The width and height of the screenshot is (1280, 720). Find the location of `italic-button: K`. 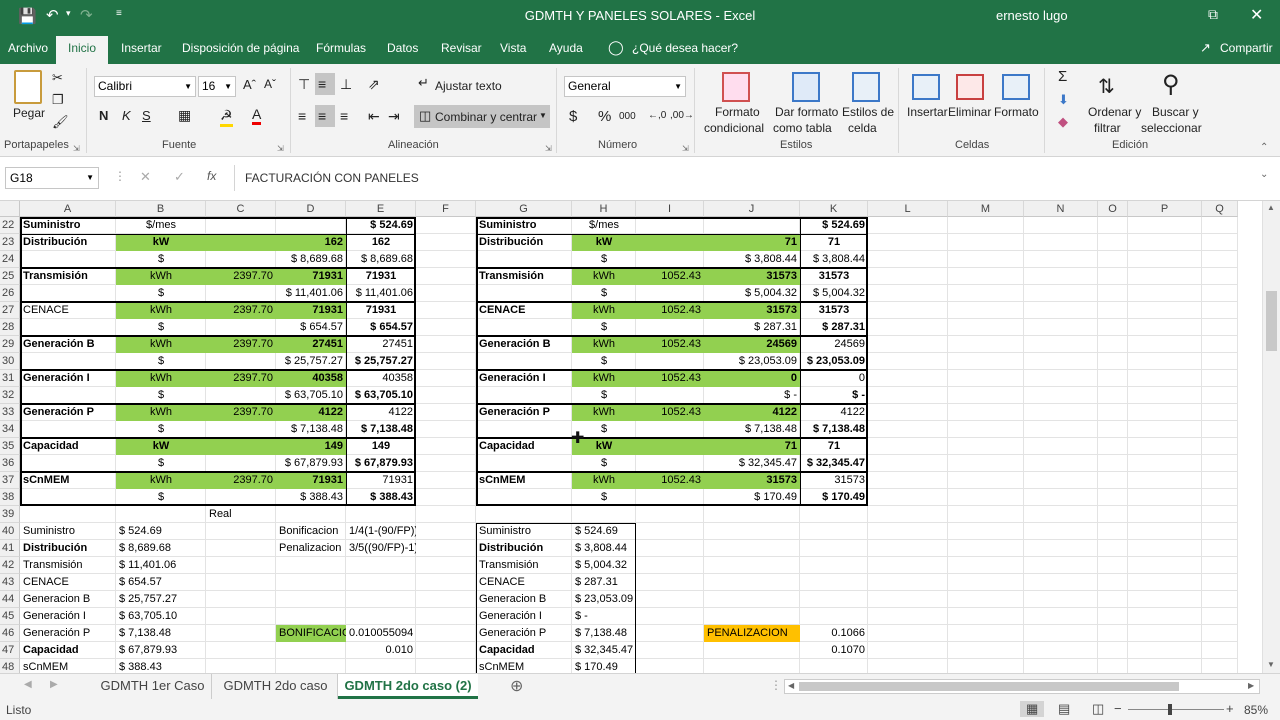

italic-button: K is located at coordinates (126, 115).